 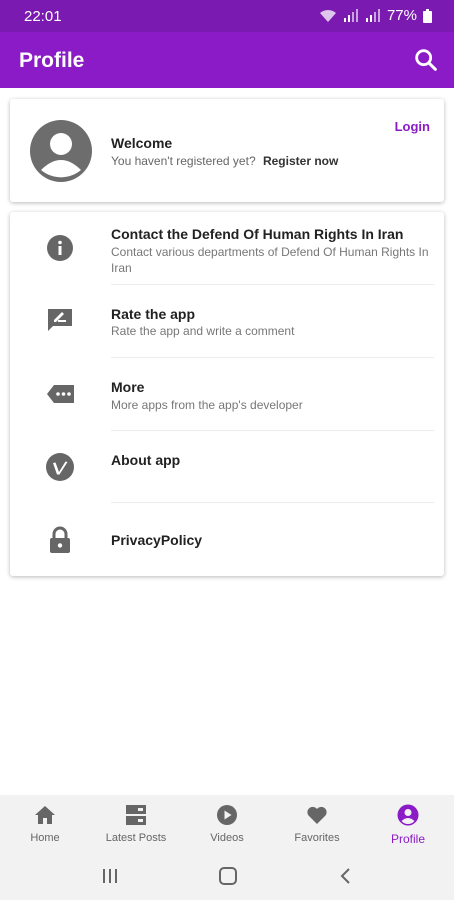 I want to click on nav-label: Favorites, so click(x=317, y=838).